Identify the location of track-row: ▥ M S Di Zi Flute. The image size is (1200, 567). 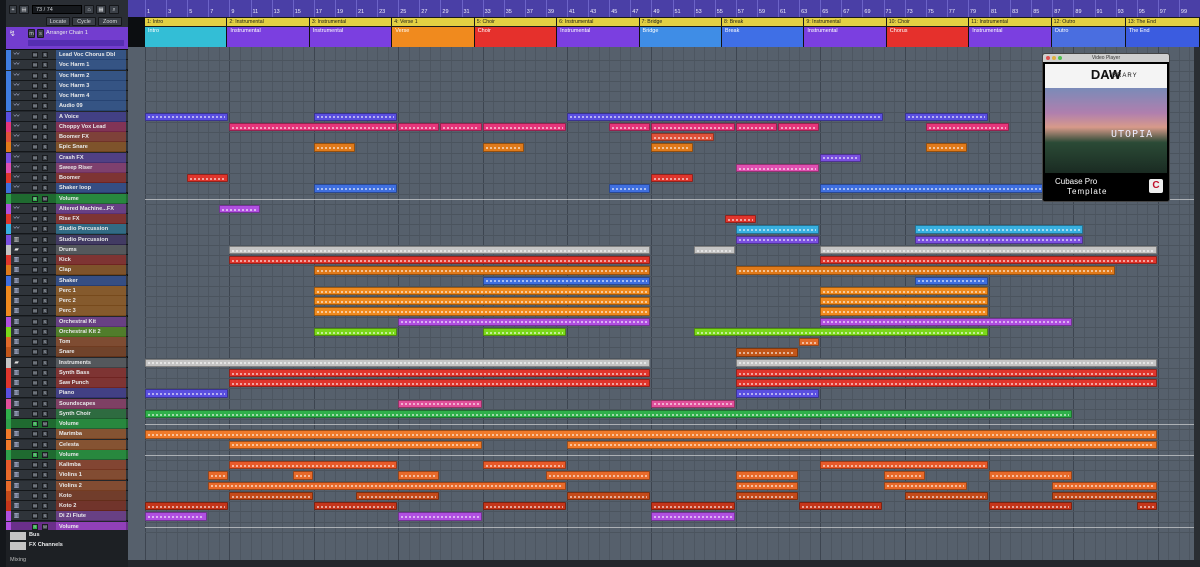
(67, 516).